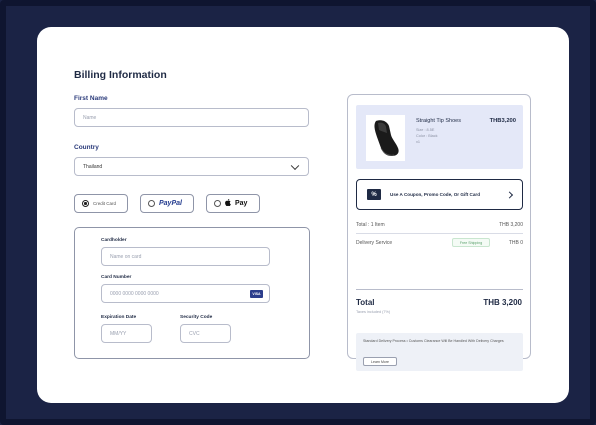 The height and width of the screenshot is (425, 596). I want to click on expiration-placeholder: MM/YY, so click(118, 333).